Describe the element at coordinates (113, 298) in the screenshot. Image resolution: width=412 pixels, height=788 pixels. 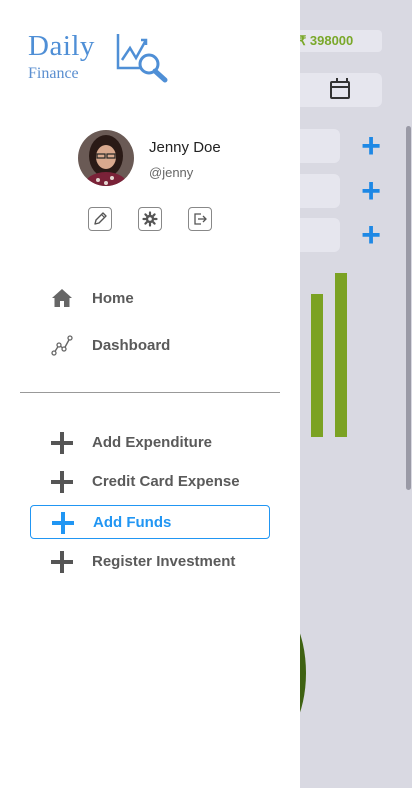
I see `nav-label-home: Home` at that location.